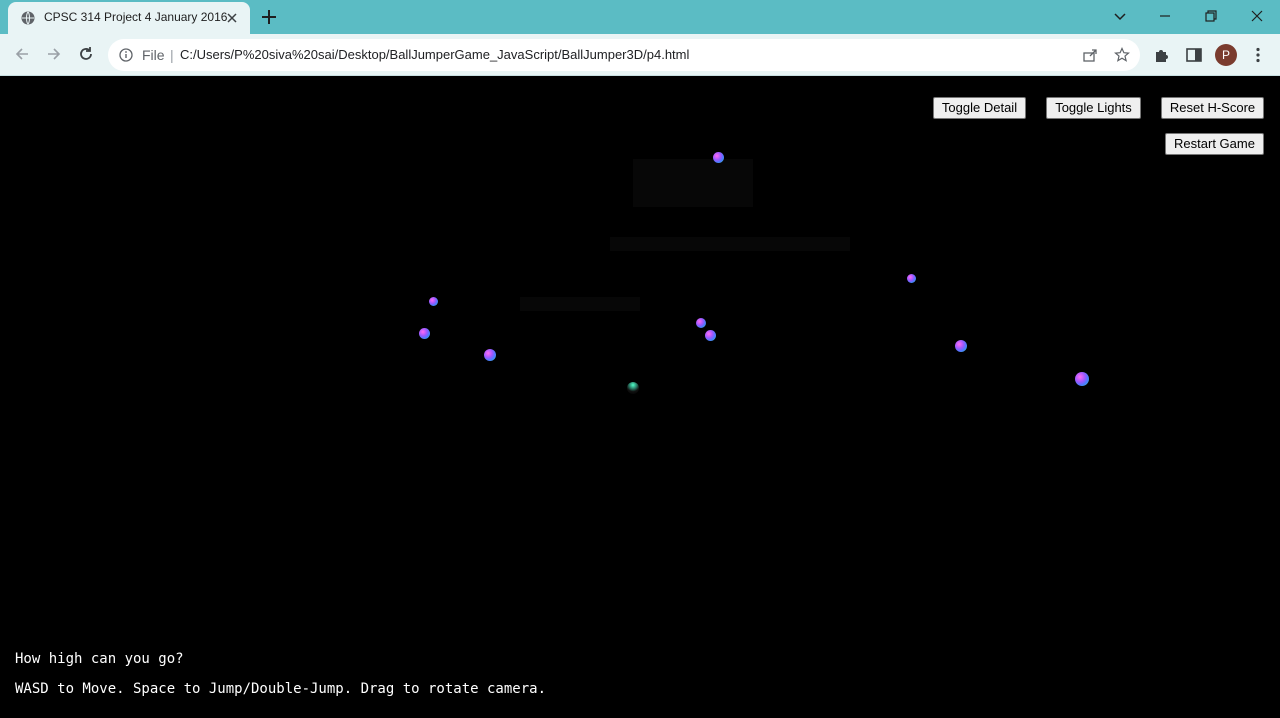 The image size is (1280, 718). Describe the element at coordinates (1194, 55) in the screenshot. I see `side-panel-icon` at that location.